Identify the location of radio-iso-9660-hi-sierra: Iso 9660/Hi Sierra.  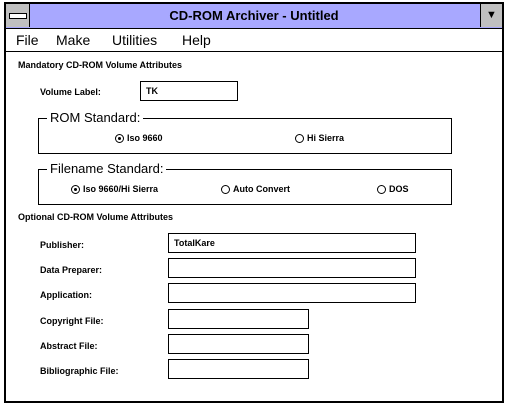
(114, 189).